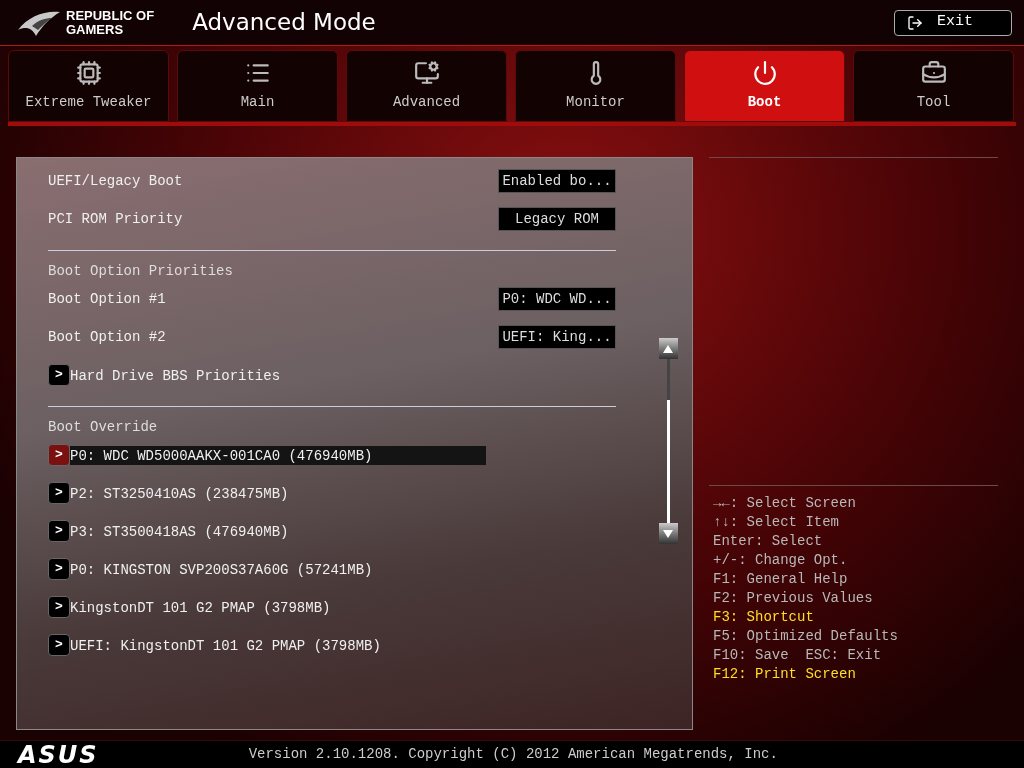 This screenshot has width=1024, height=768. What do you see at coordinates (953, 22) in the screenshot?
I see `exit-button: Exit` at bounding box center [953, 22].